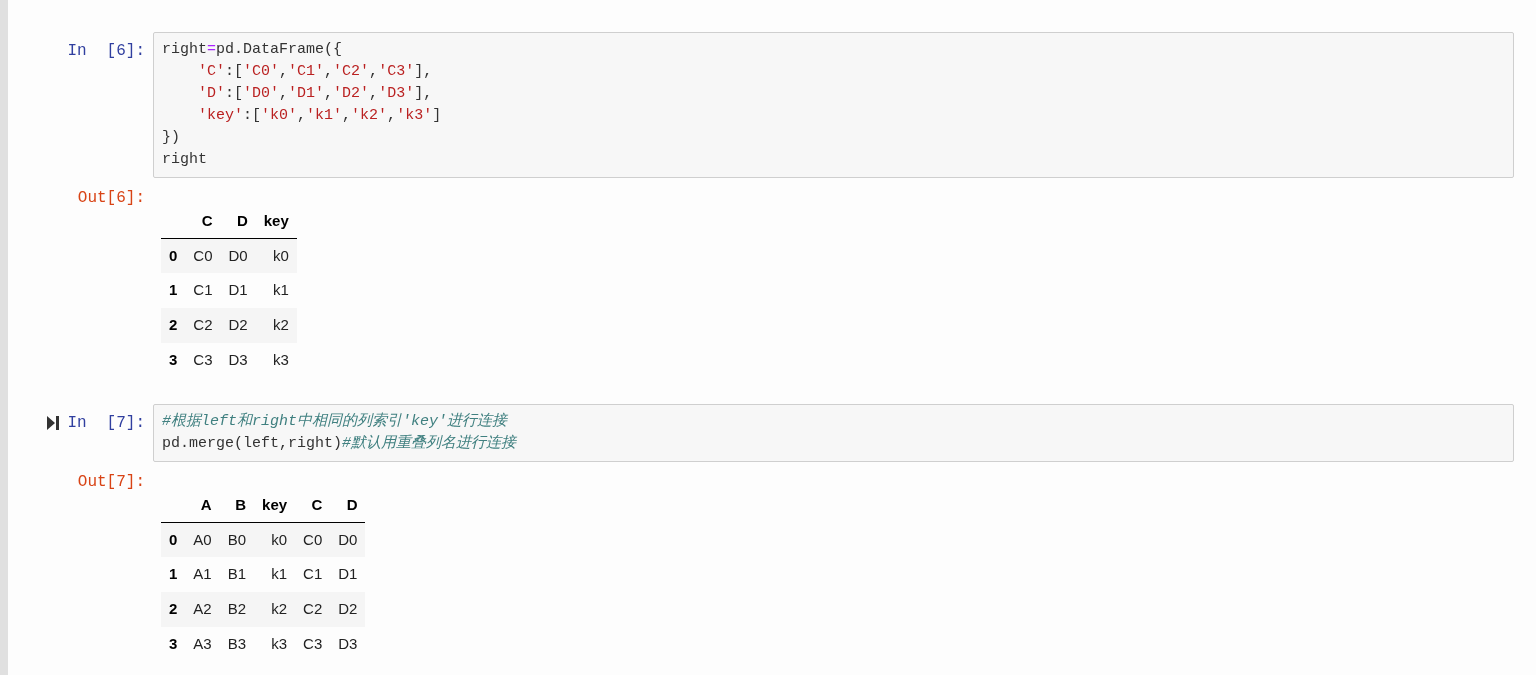 The width and height of the screenshot is (1536, 675). I want to click on execution-count: [6]:, so click(125, 51).